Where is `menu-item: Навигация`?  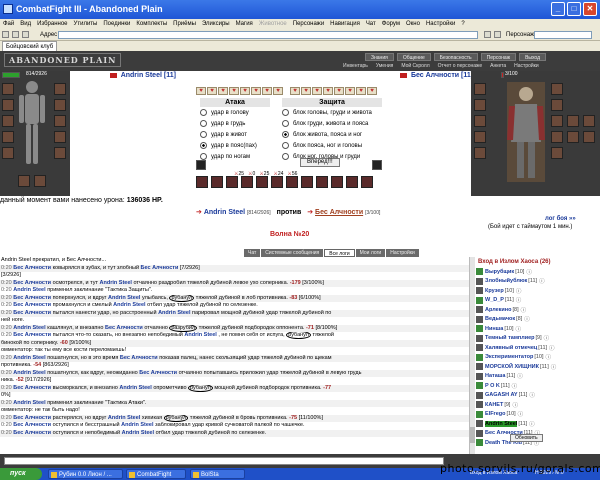
menu-item: Навигация is located at coordinates (345, 24).